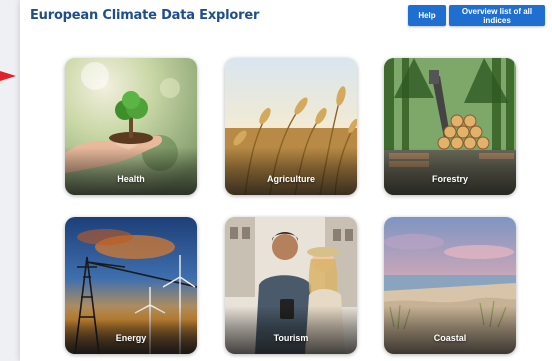 Image resolution: width=552 pixels, height=361 pixels. What do you see at coordinates (145, 15) in the screenshot?
I see `app-title: European Climate Data Explorer` at bounding box center [145, 15].